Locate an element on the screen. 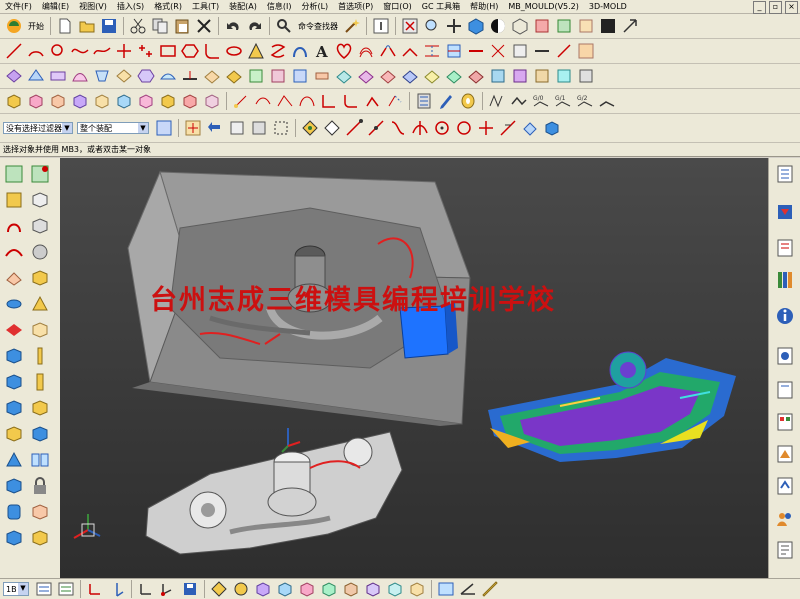  cut-icon is located at coordinates (138, 26).